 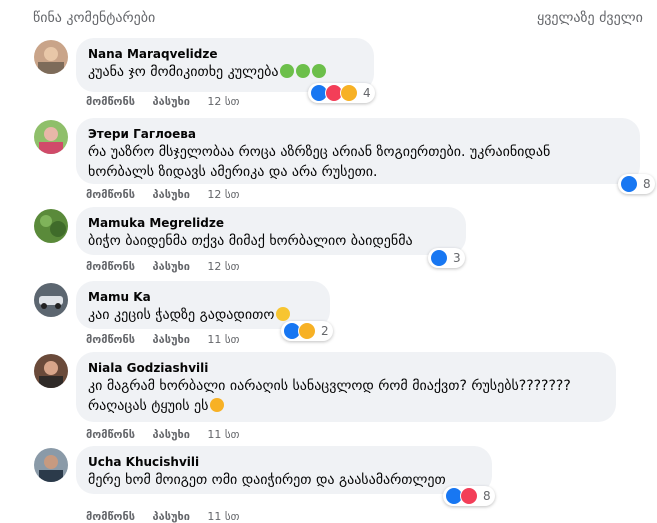 What do you see at coordinates (181, 315) in the screenshot?
I see `comment-text-line: კაი კეცის ჭადზე გადადითო` at bounding box center [181, 315].